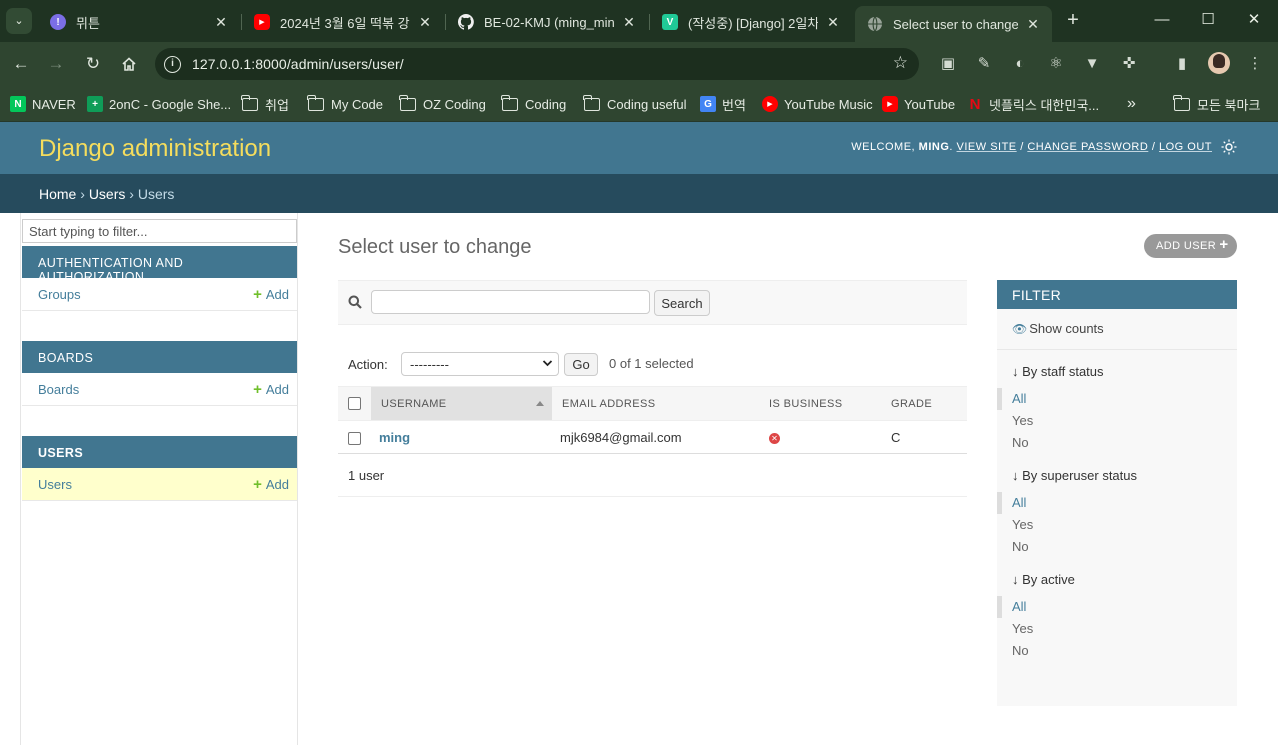 The image size is (1278, 745). I want to click on bookmark-folder-oz-coding: OZ Coding, so click(442, 104).